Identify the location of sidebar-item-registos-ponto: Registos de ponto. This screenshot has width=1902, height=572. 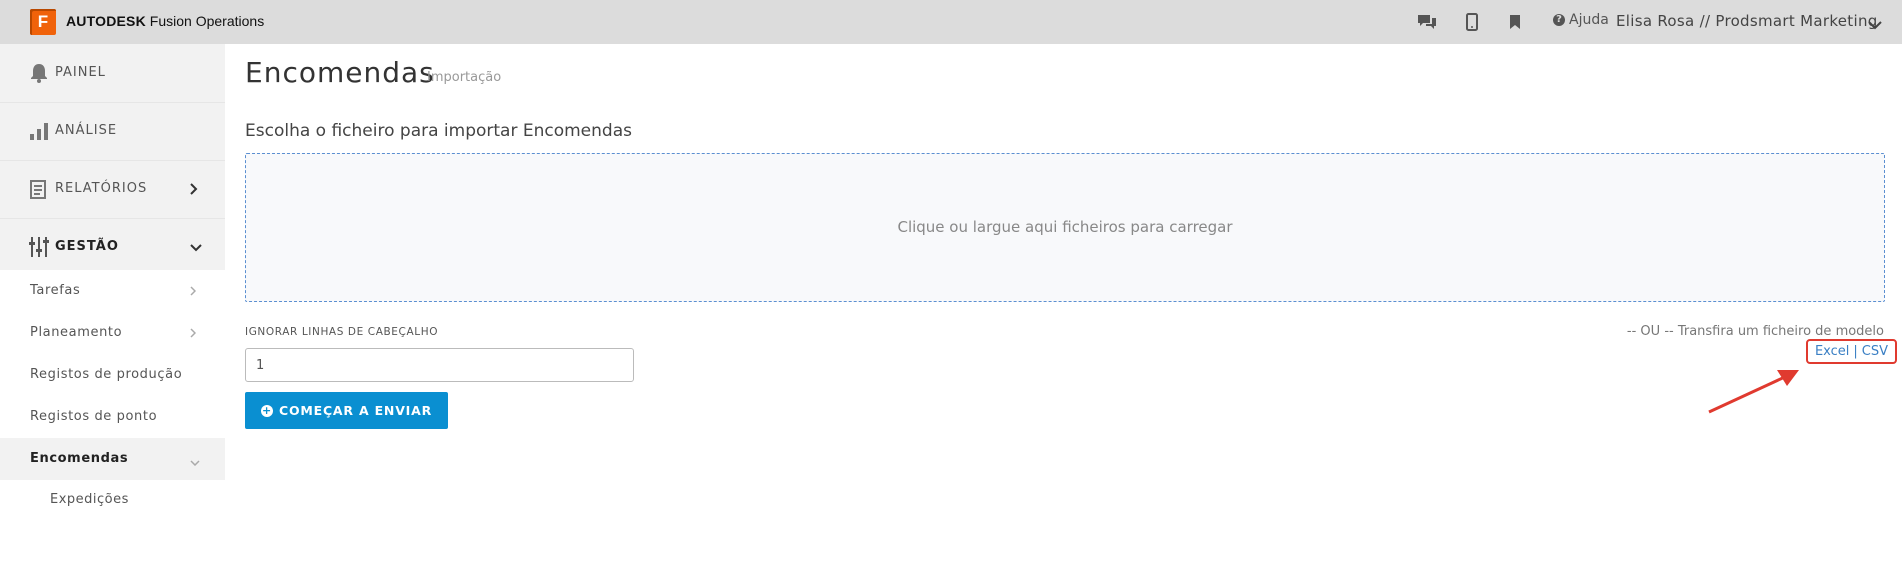
(112, 417).